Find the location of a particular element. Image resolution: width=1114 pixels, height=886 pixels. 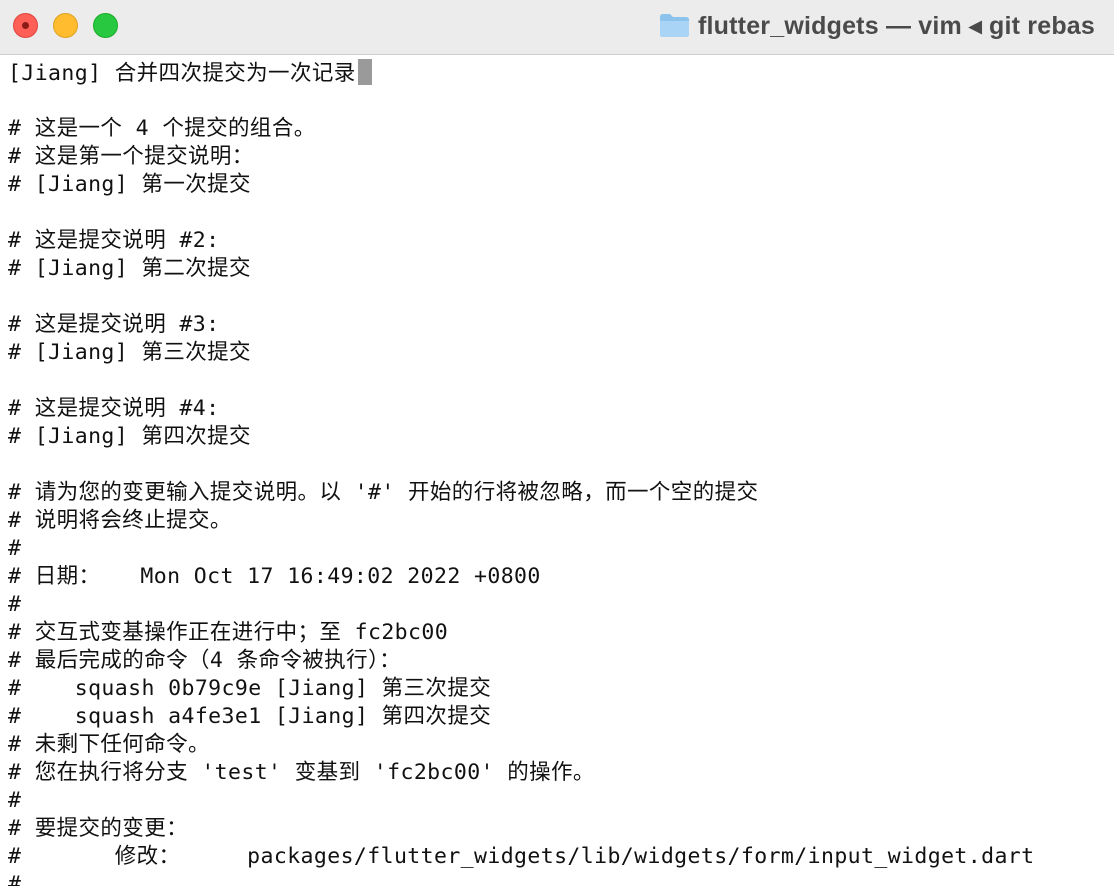

editor-line: # 这是提交说明 #3: is located at coordinates (114, 324).